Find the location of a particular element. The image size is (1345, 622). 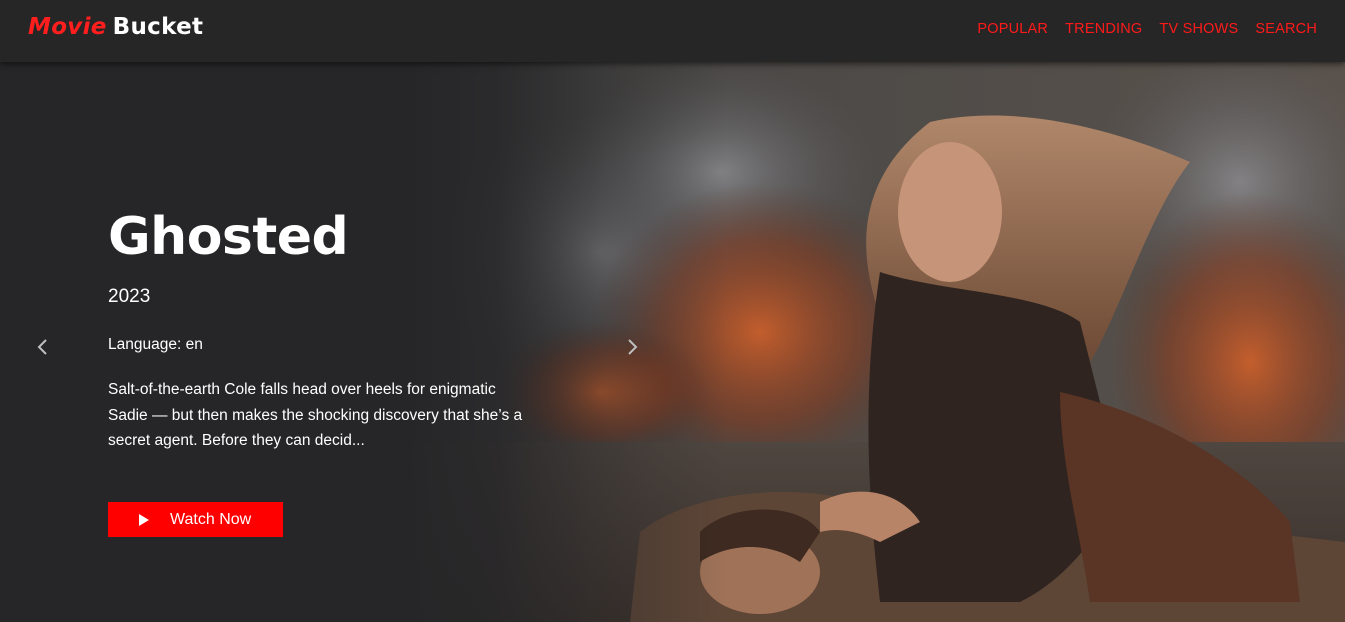

nav-links: POPULAR TRENDING TV SHOWS SEARCH is located at coordinates (1147, 29).